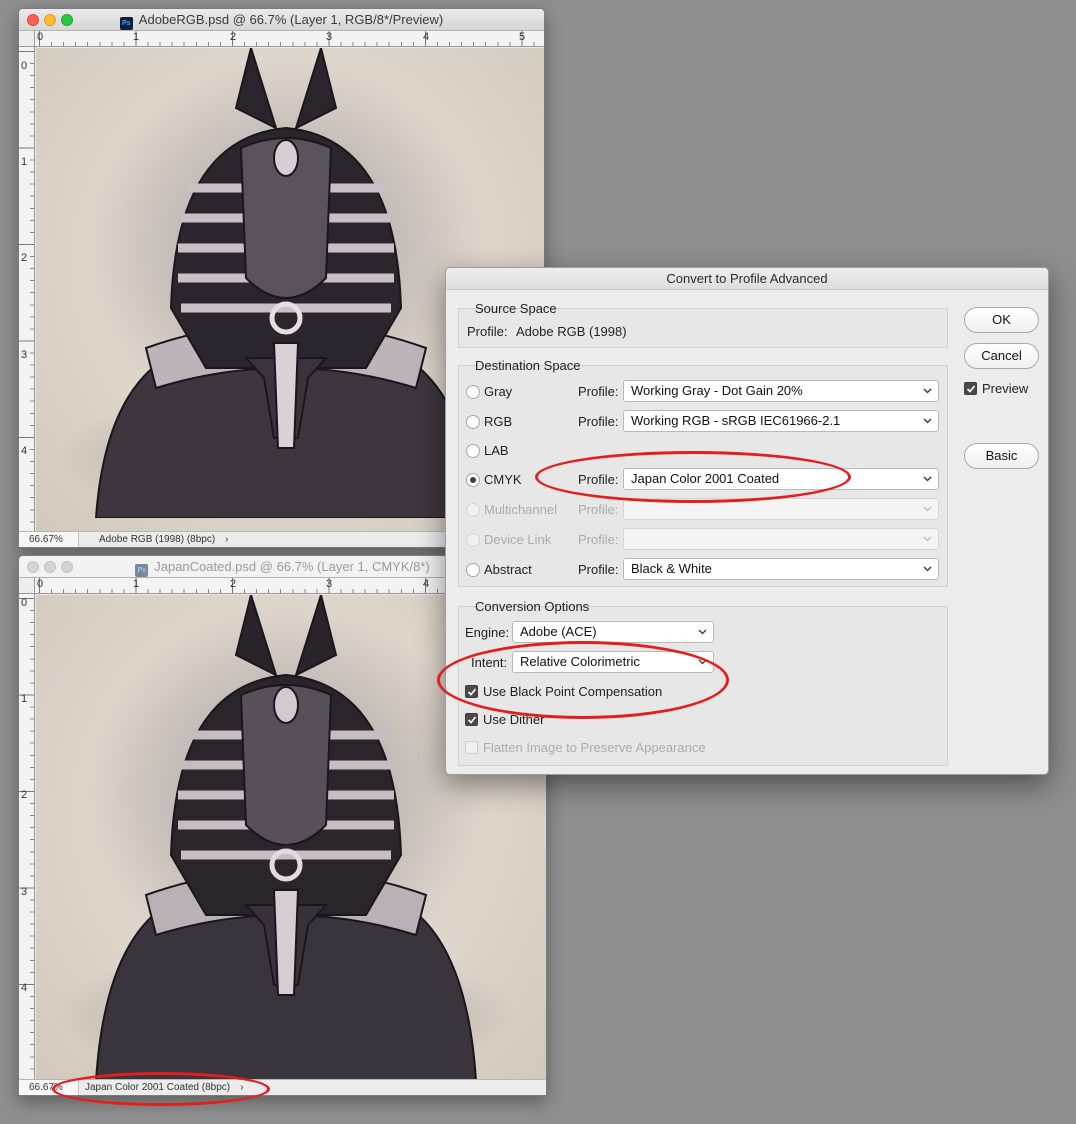 Image resolution: width=1076 pixels, height=1124 pixels. I want to click on black-point-checkbox, so click(471, 691).